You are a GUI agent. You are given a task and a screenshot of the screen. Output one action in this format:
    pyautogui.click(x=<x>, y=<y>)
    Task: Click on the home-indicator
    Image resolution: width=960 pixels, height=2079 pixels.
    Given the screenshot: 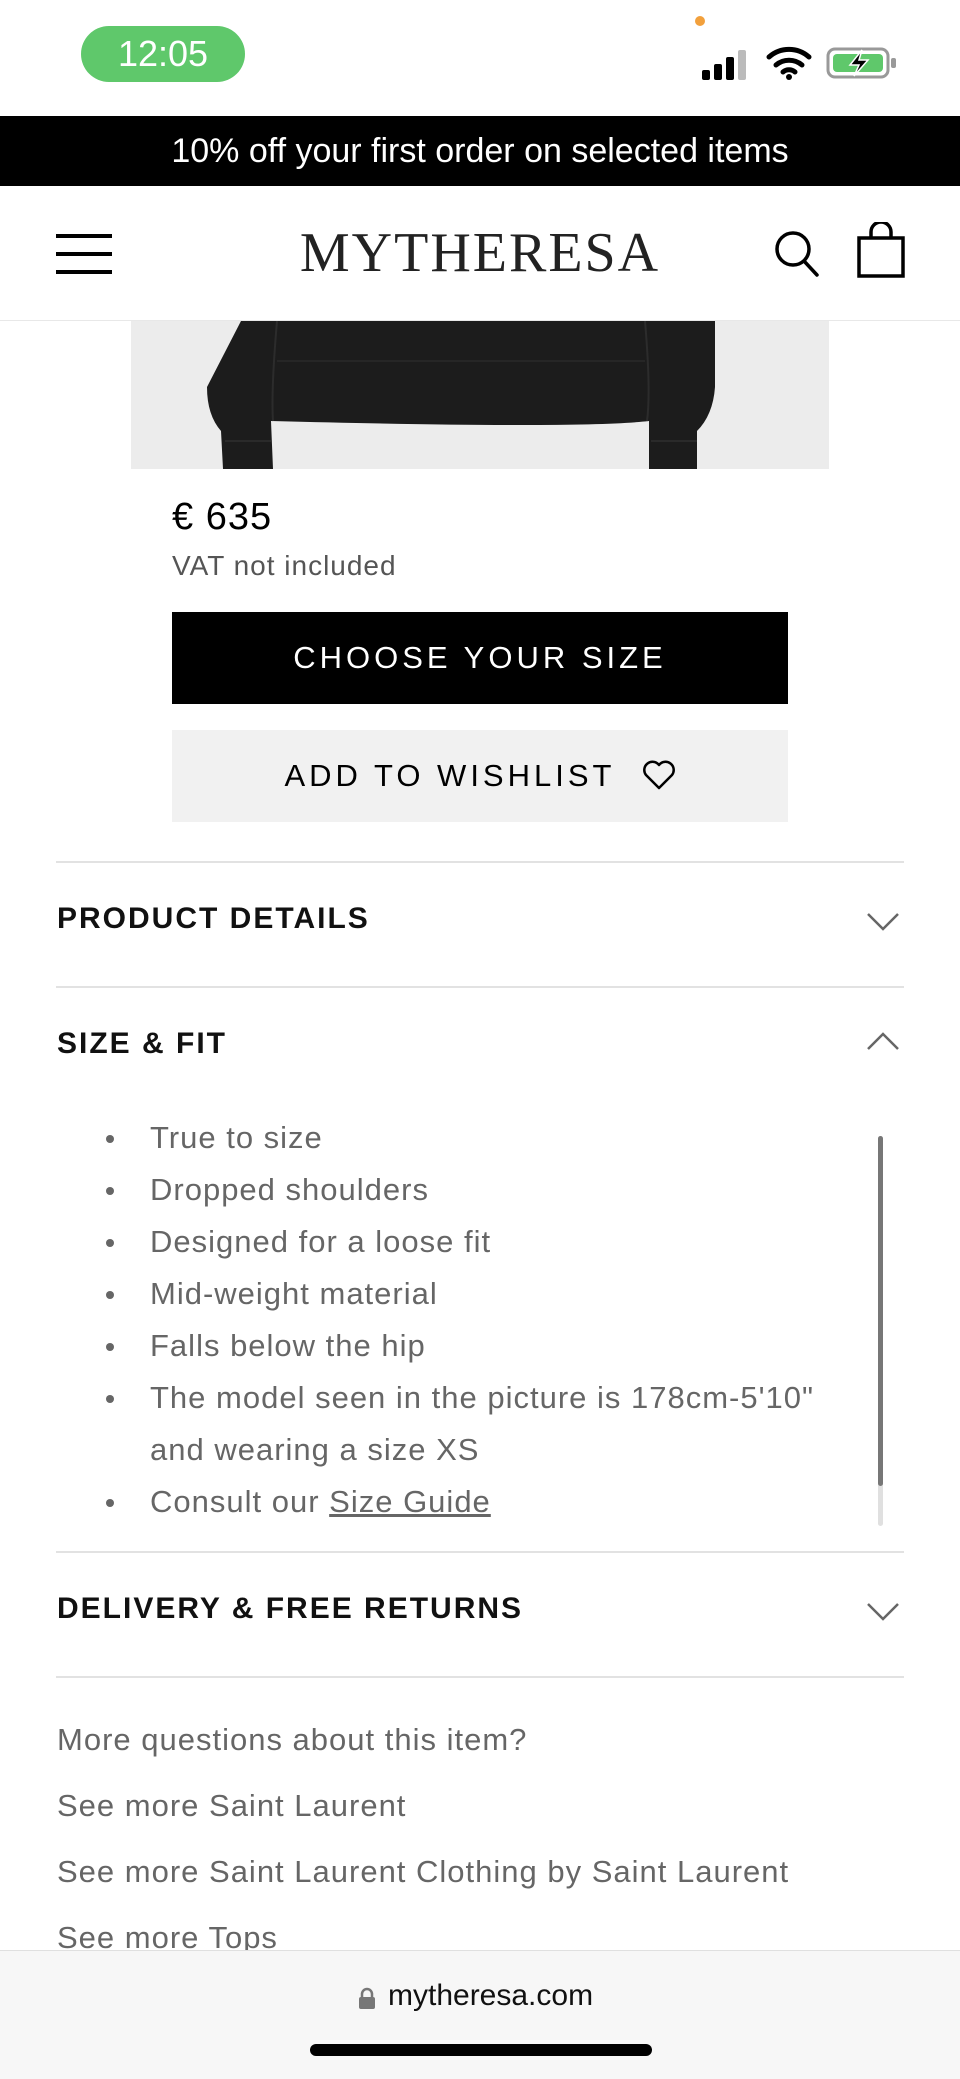 What is the action you would take?
    pyautogui.click(x=481, y=2050)
    